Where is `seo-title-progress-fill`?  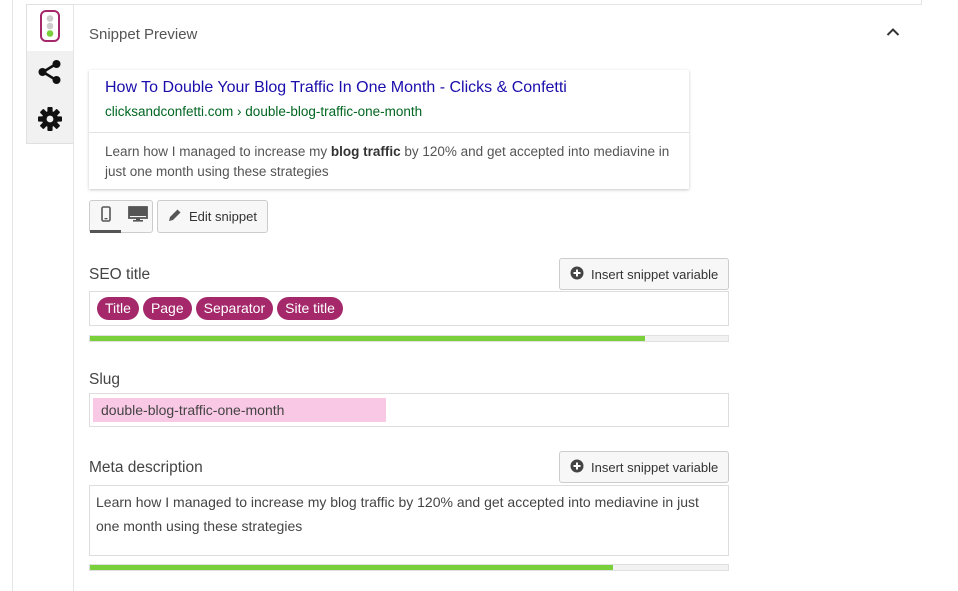 seo-title-progress-fill is located at coordinates (368, 338).